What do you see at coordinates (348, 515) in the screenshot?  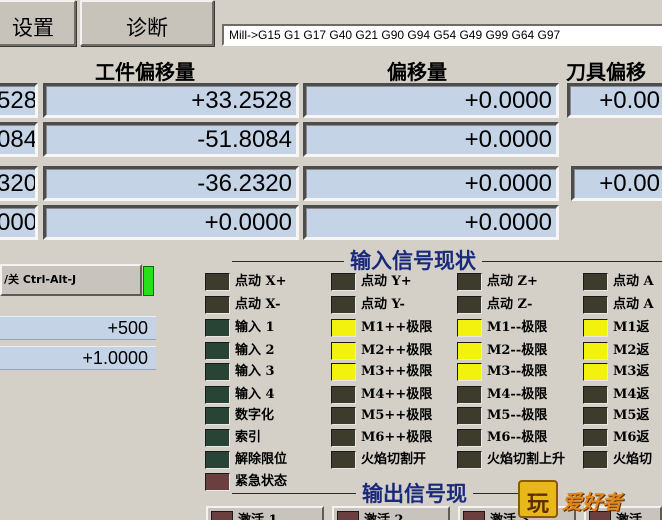 I see `output-2-led` at bounding box center [348, 515].